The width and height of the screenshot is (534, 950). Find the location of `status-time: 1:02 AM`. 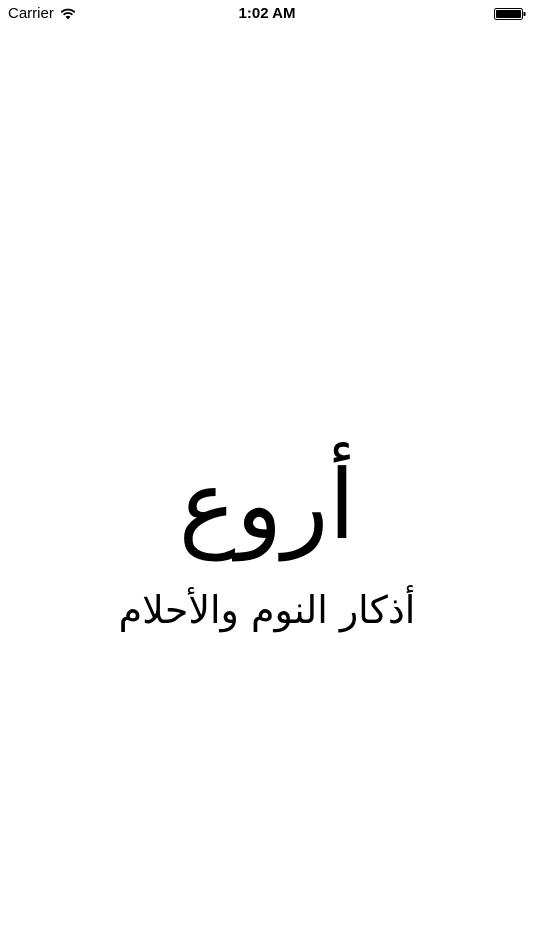

status-time: 1:02 AM is located at coordinates (267, 13).